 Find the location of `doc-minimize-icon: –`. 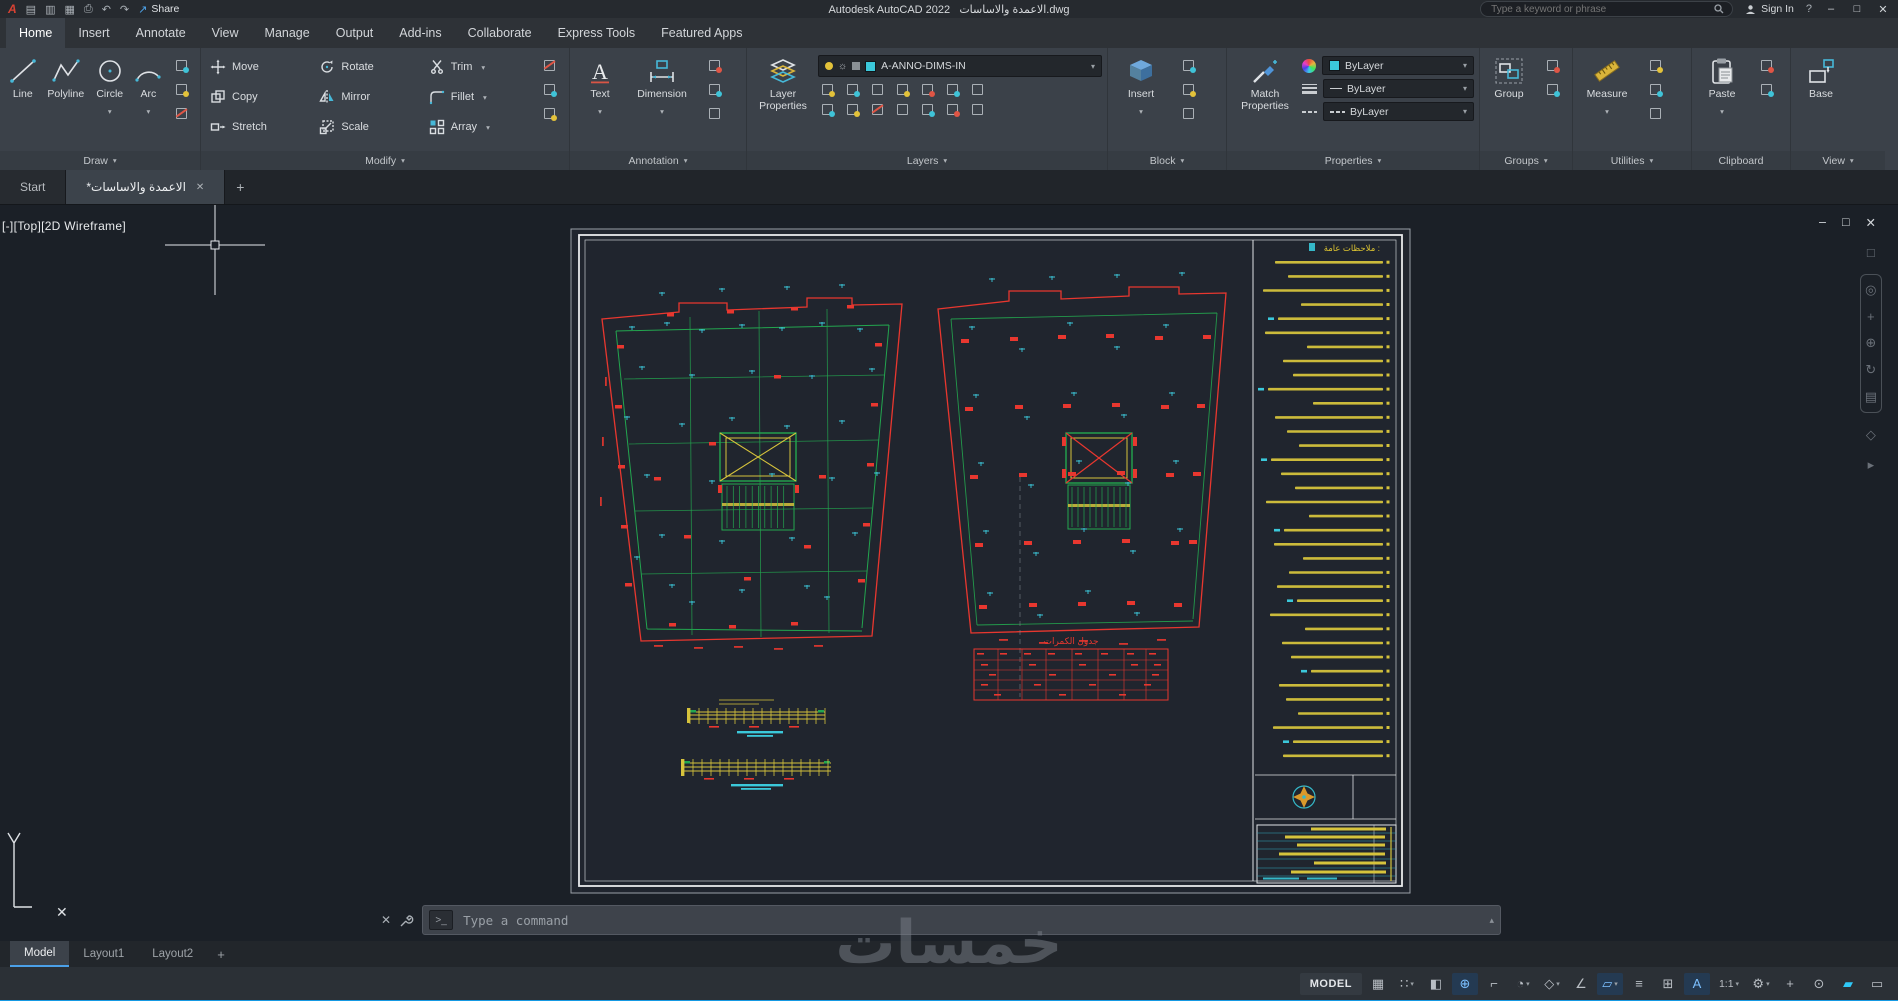

doc-minimize-icon: – is located at coordinates (1822, 222).